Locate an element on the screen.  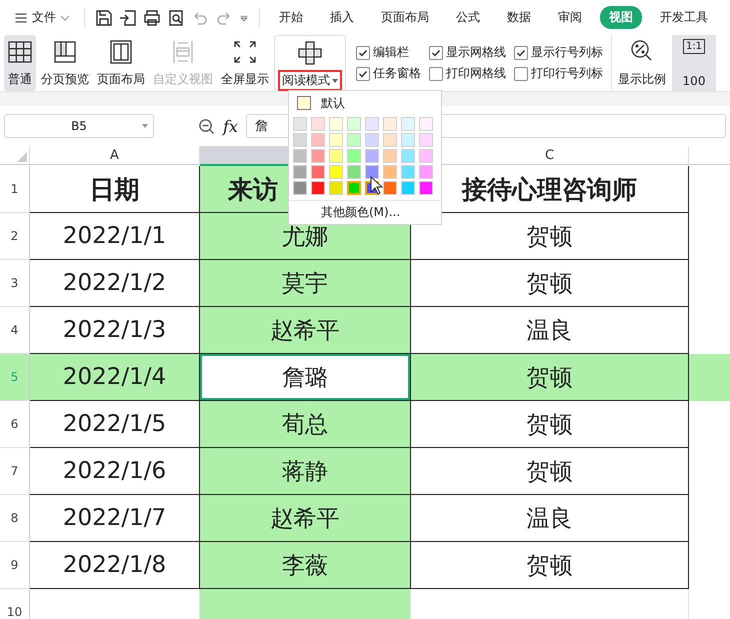
view-button: 分页预览 is located at coordinates (65, 63).